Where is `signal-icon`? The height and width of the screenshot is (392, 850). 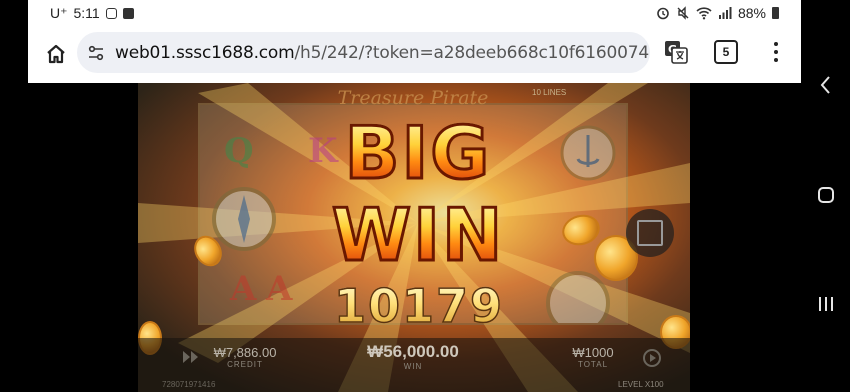 signal-icon is located at coordinates (725, 13).